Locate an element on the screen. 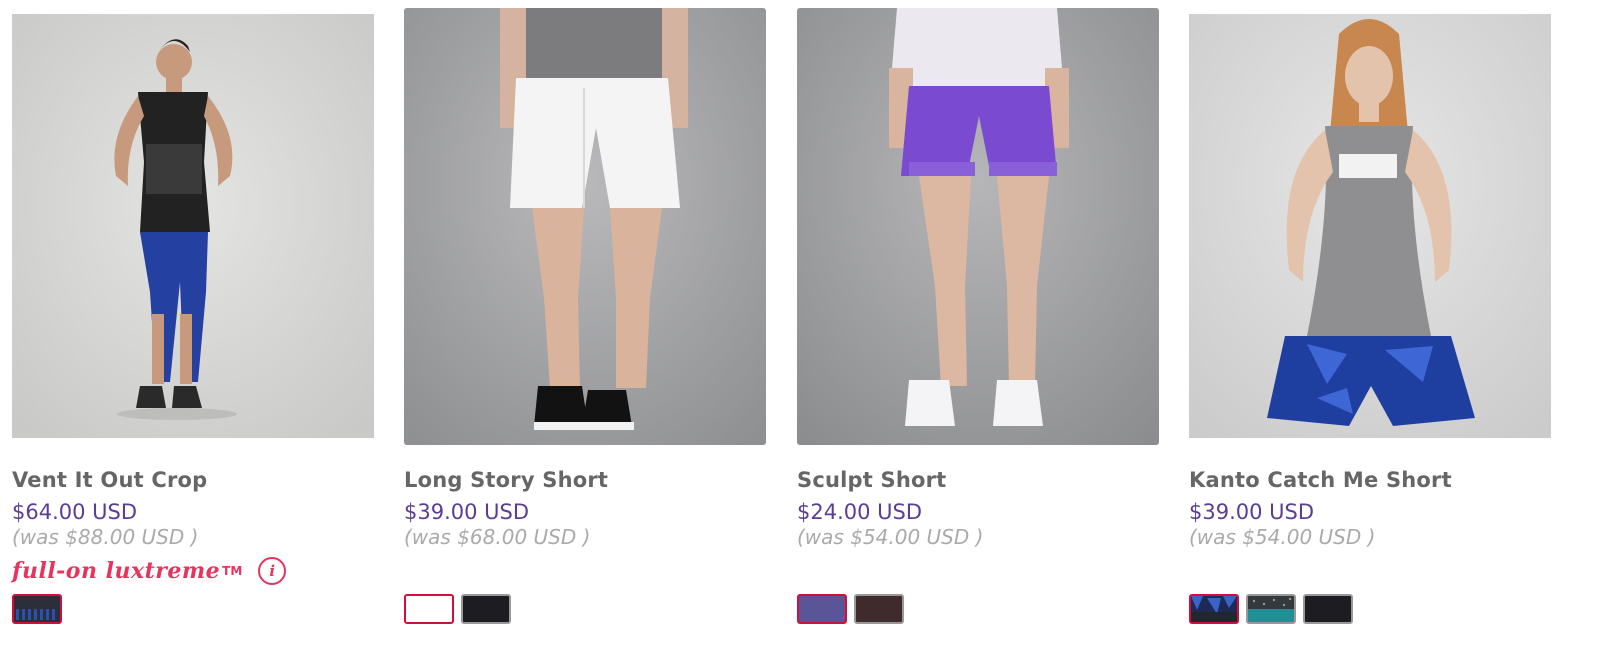 The height and width of the screenshot is (652, 1598). color-swatch-teal-speckle is located at coordinates (1271, 609).